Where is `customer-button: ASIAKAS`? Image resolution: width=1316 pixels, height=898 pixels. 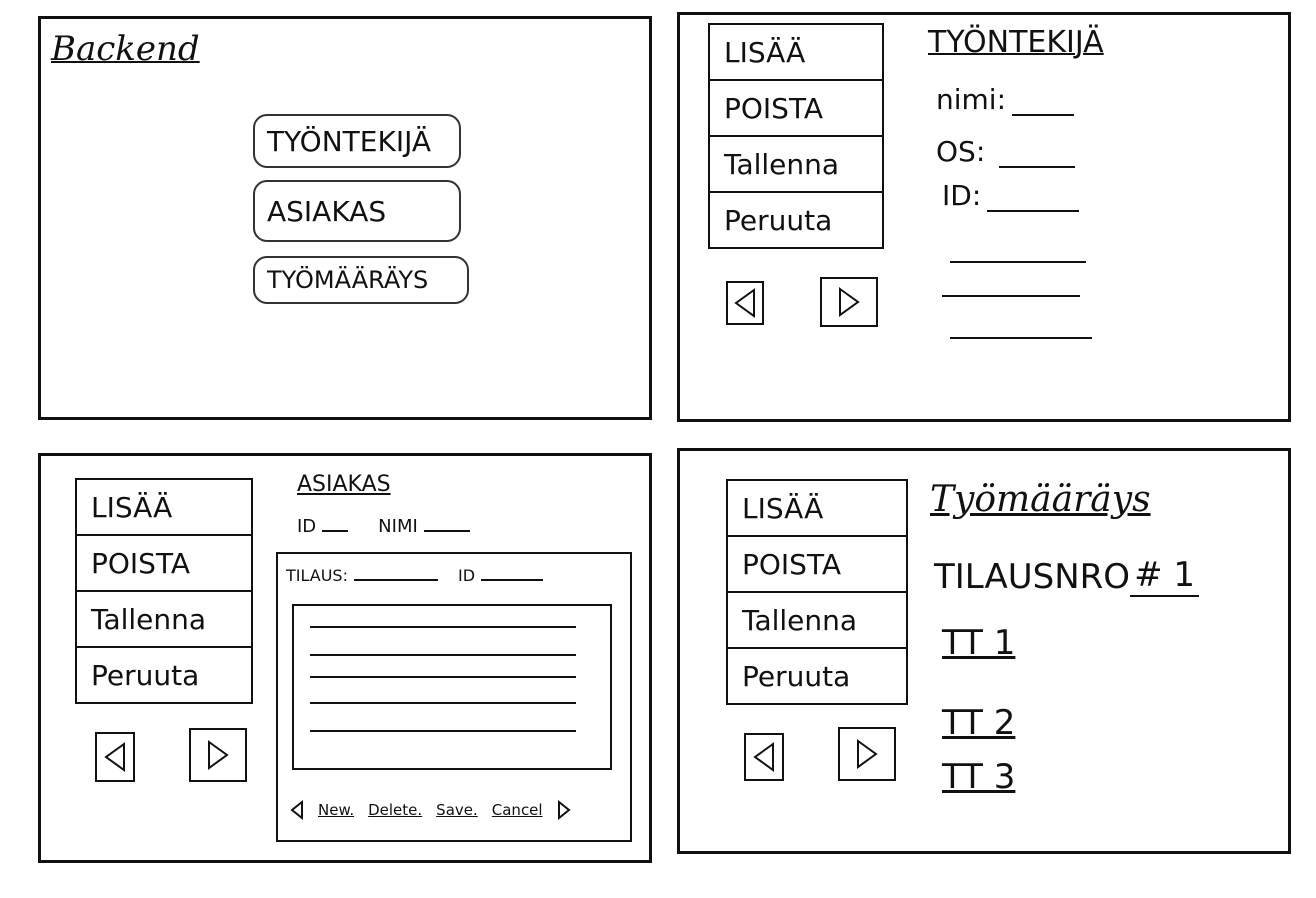
customer-button: ASIAKAS is located at coordinates (357, 211).